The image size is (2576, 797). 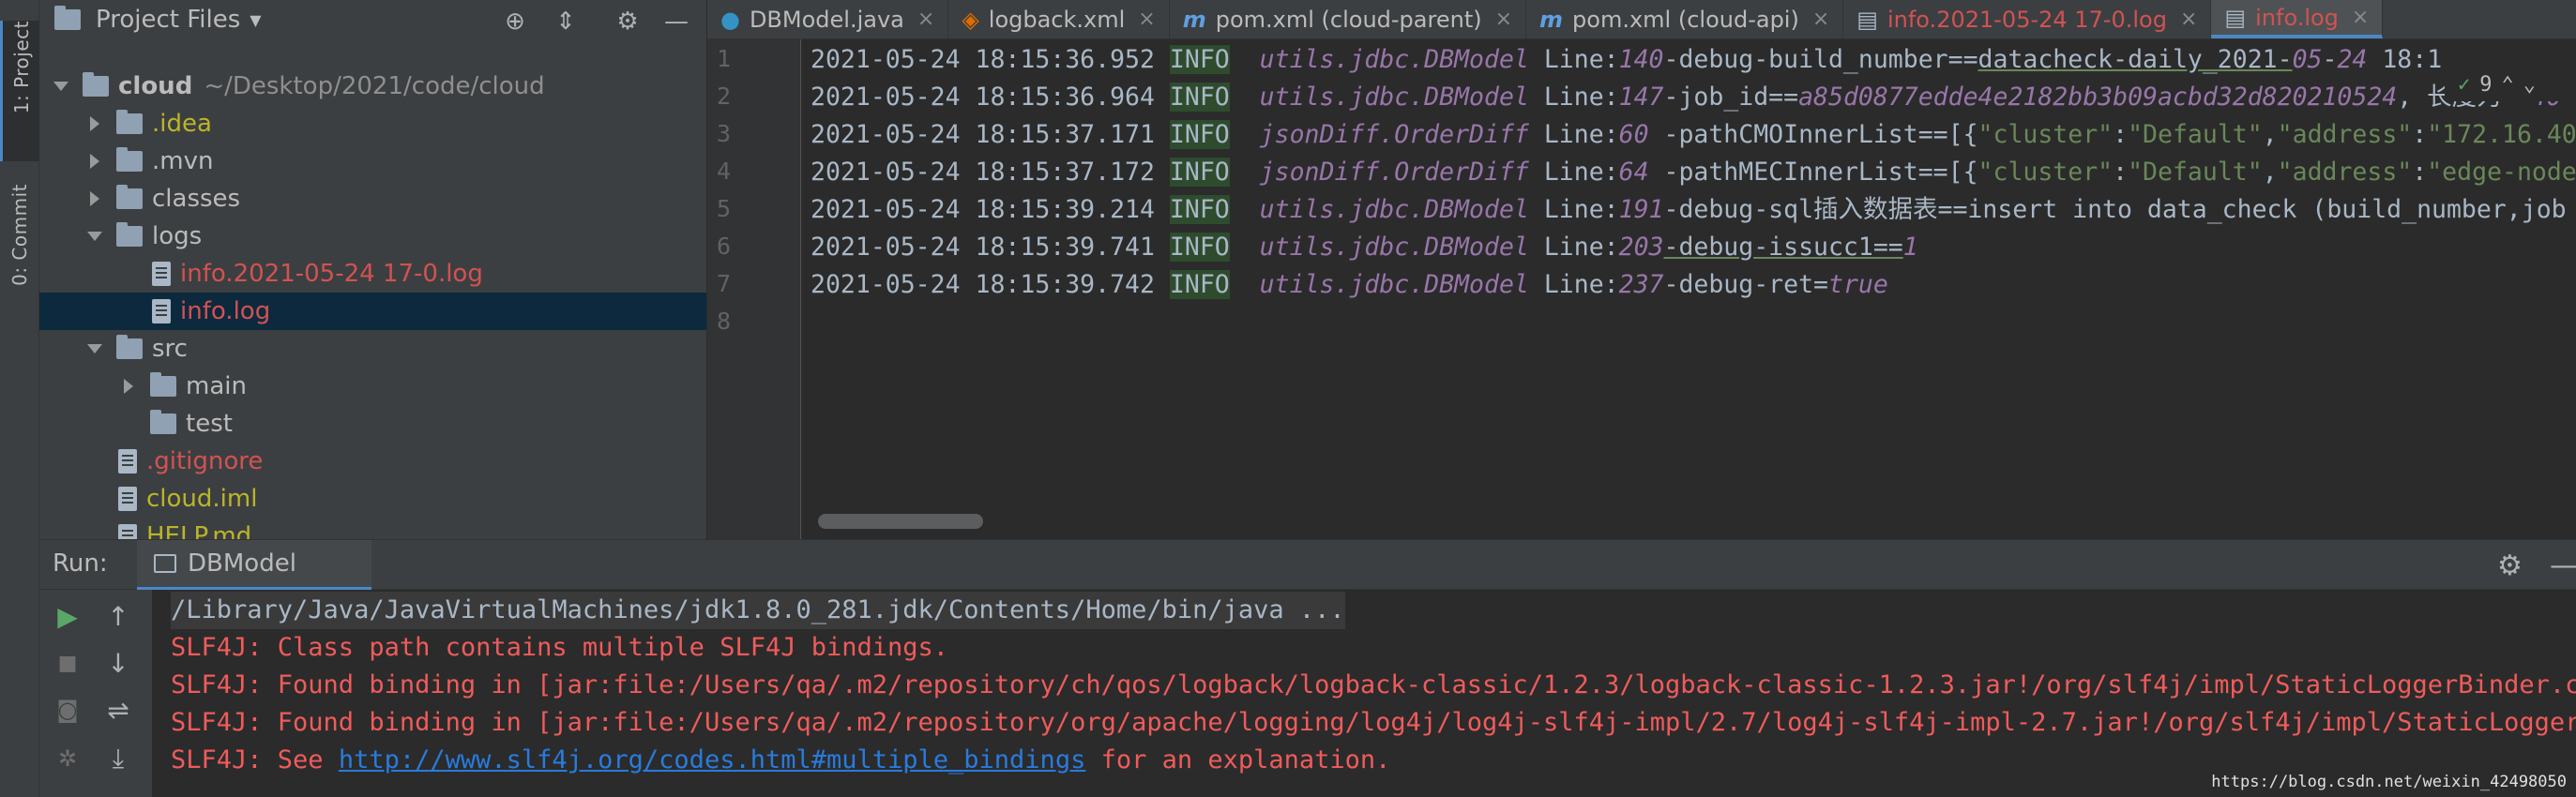 What do you see at coordinates (372, 461) in the screenshot?
I see `tree-item-gitignore: .gitignore` at bounding box center [372, 461].